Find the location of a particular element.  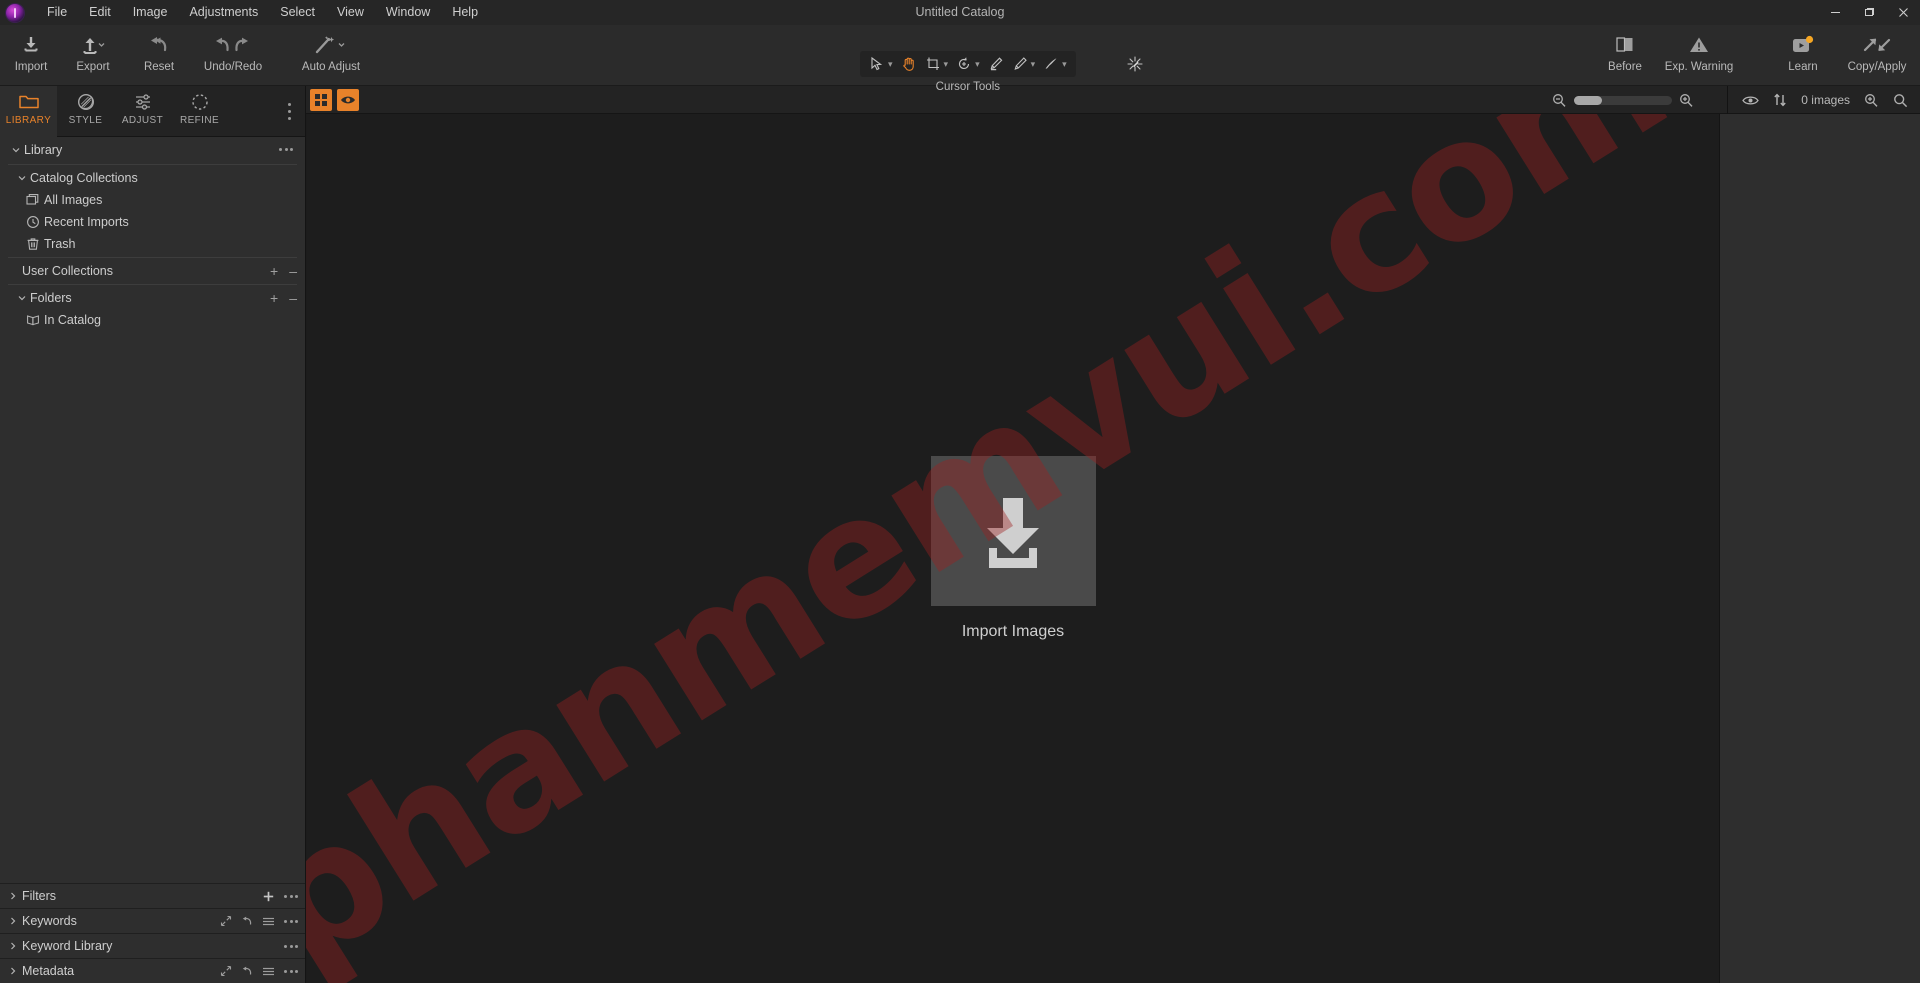

eraser-brush-caret: ▾ is located at coordinates (1064, 64).